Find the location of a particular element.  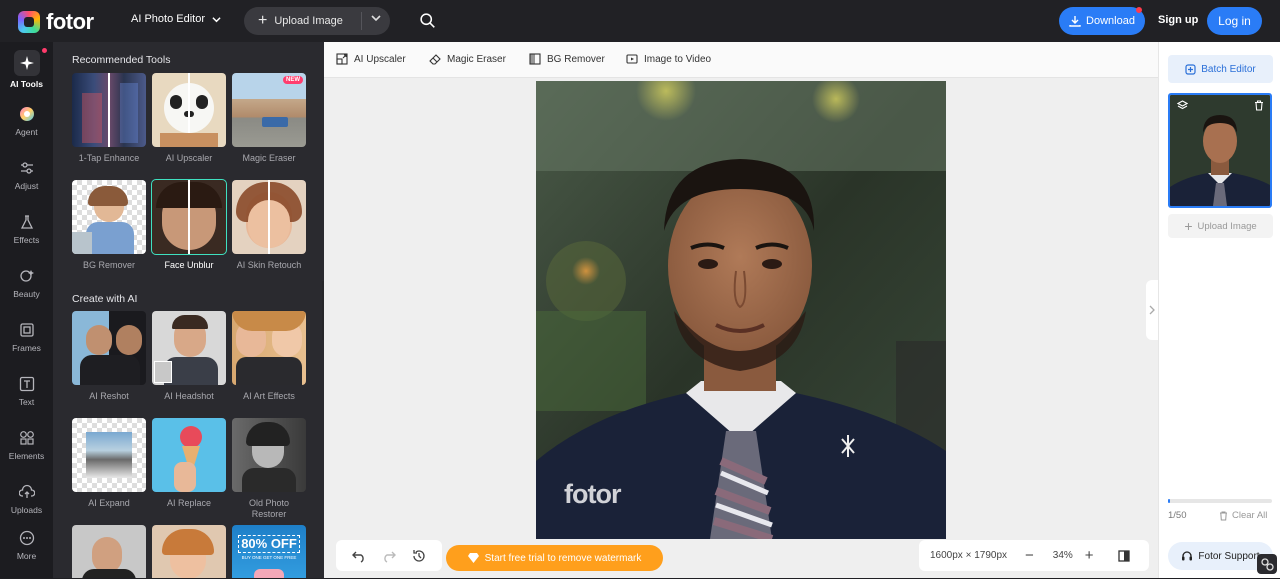

batch-icon is located at coordinates (1190, 69).